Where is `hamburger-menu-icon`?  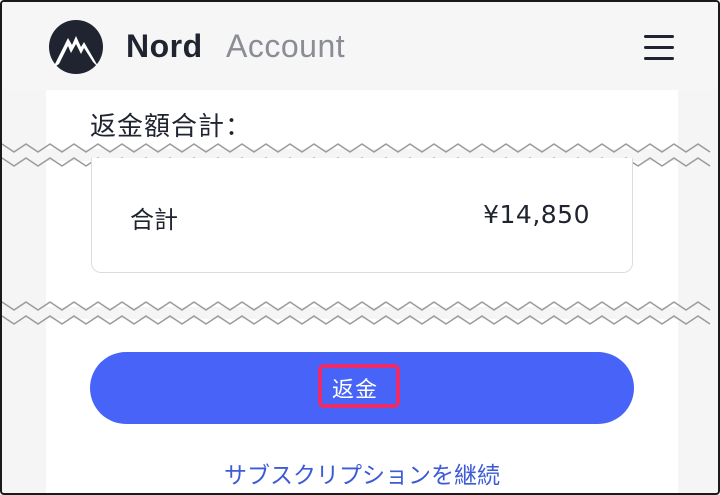
hamburger-menu-icon is located at coordinates (660, 48).